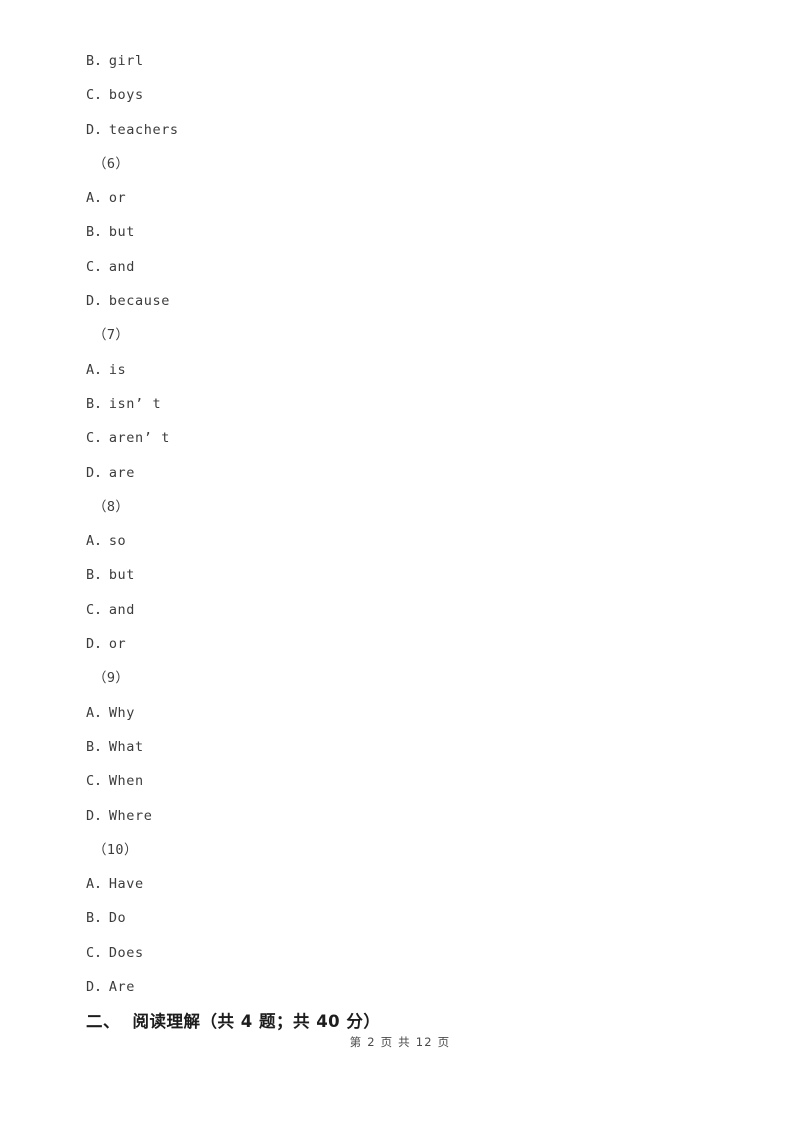 This screenshot has height=1132, width=800. I want to click on question-number: （10）, so click(115, 849).